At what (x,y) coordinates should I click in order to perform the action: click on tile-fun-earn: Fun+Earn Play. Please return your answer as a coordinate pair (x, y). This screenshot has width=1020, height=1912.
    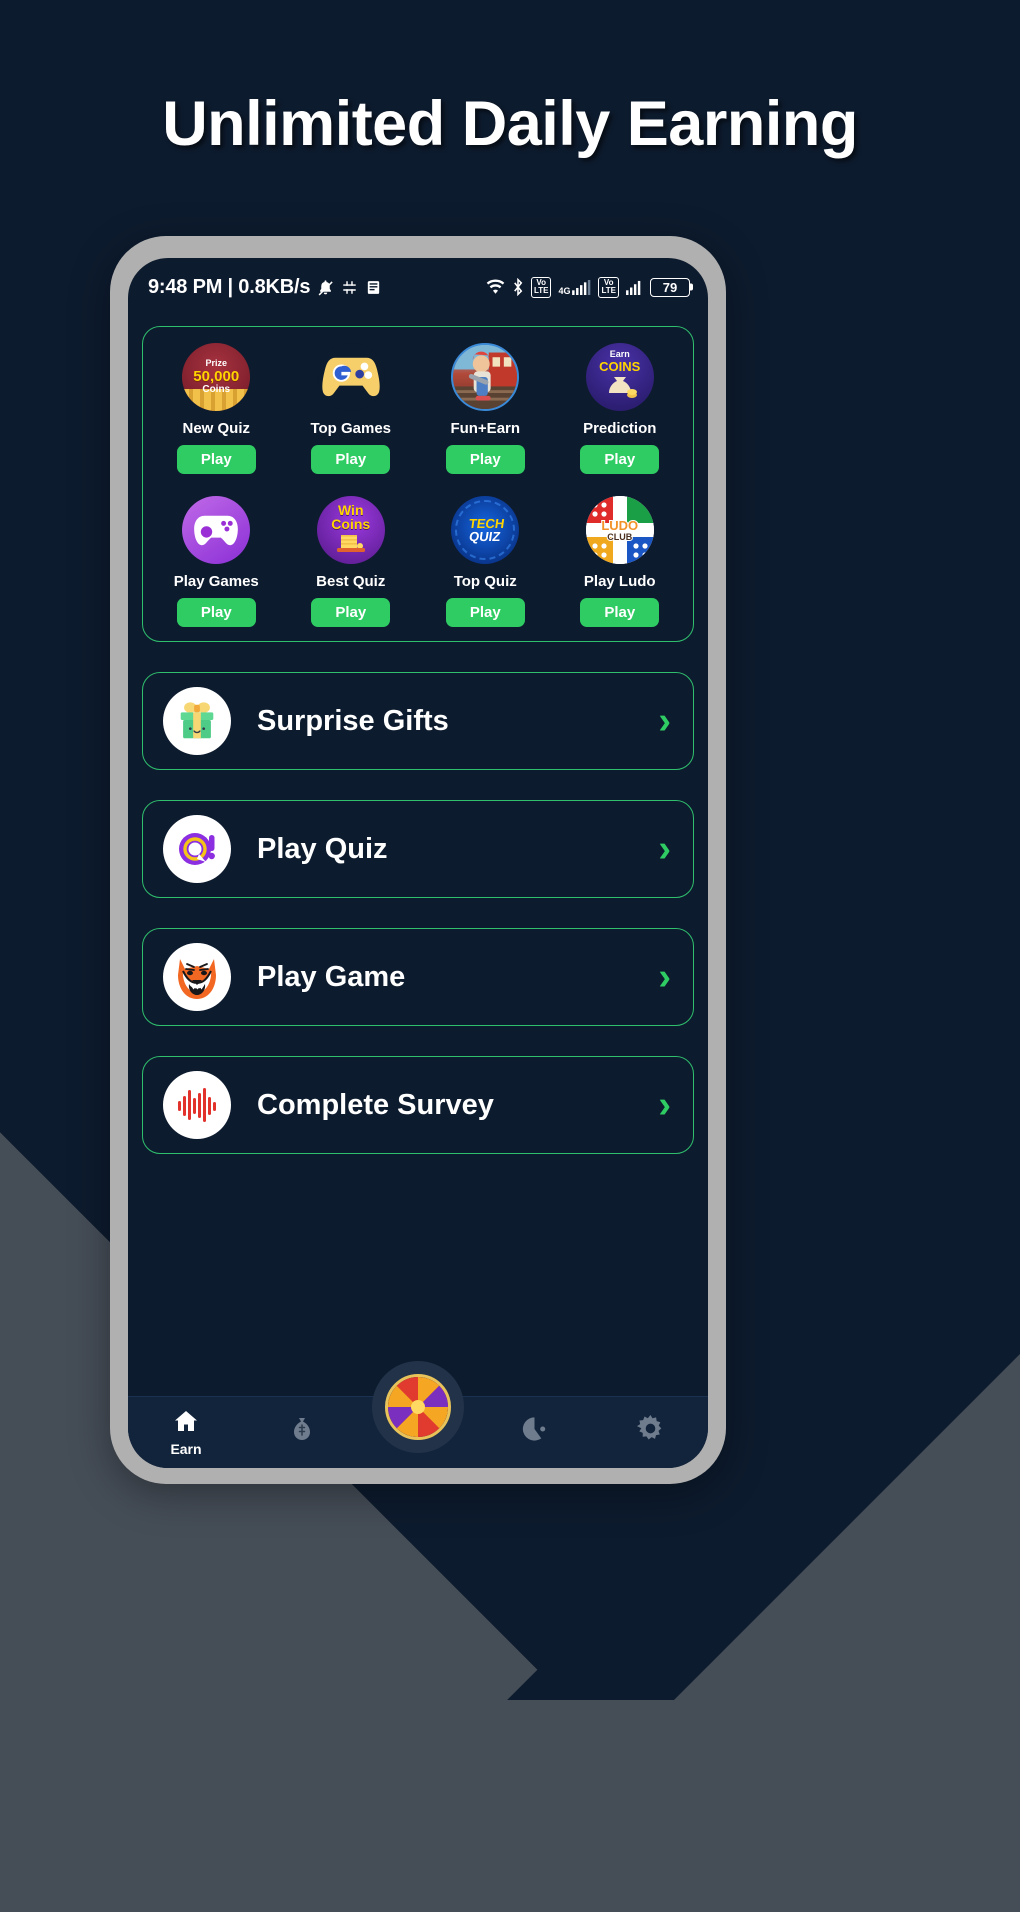
    Looking at the image, I should click on (485, 408).